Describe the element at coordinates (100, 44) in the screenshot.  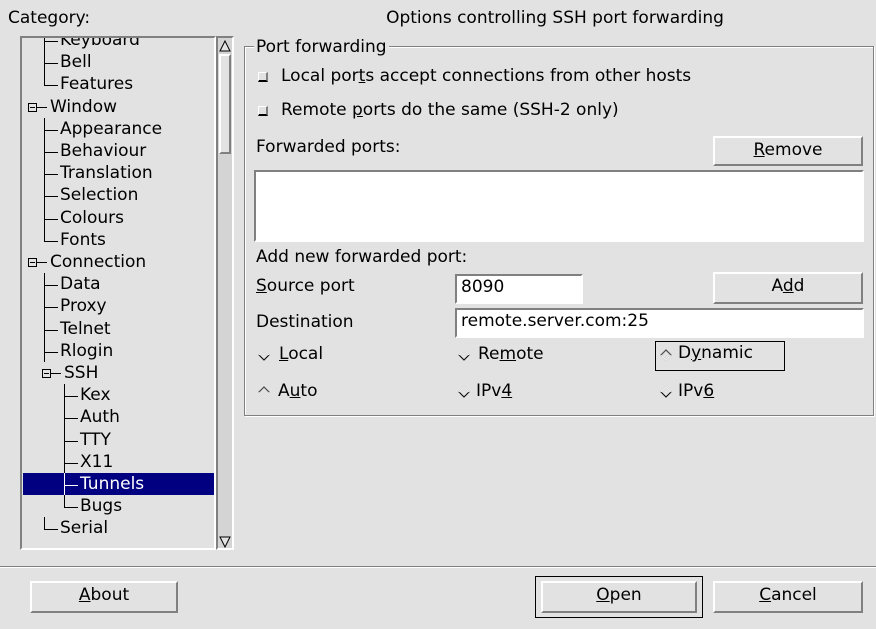
I see `tree-item-keyboard: Keyboard` at that location.